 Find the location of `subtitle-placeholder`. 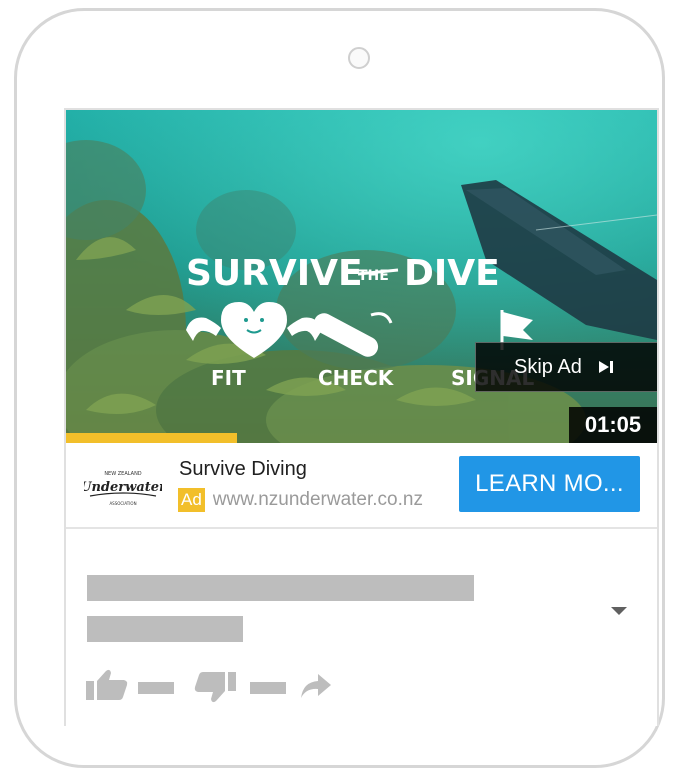

subtitle-placeholder is located at coordinates (165, 629).